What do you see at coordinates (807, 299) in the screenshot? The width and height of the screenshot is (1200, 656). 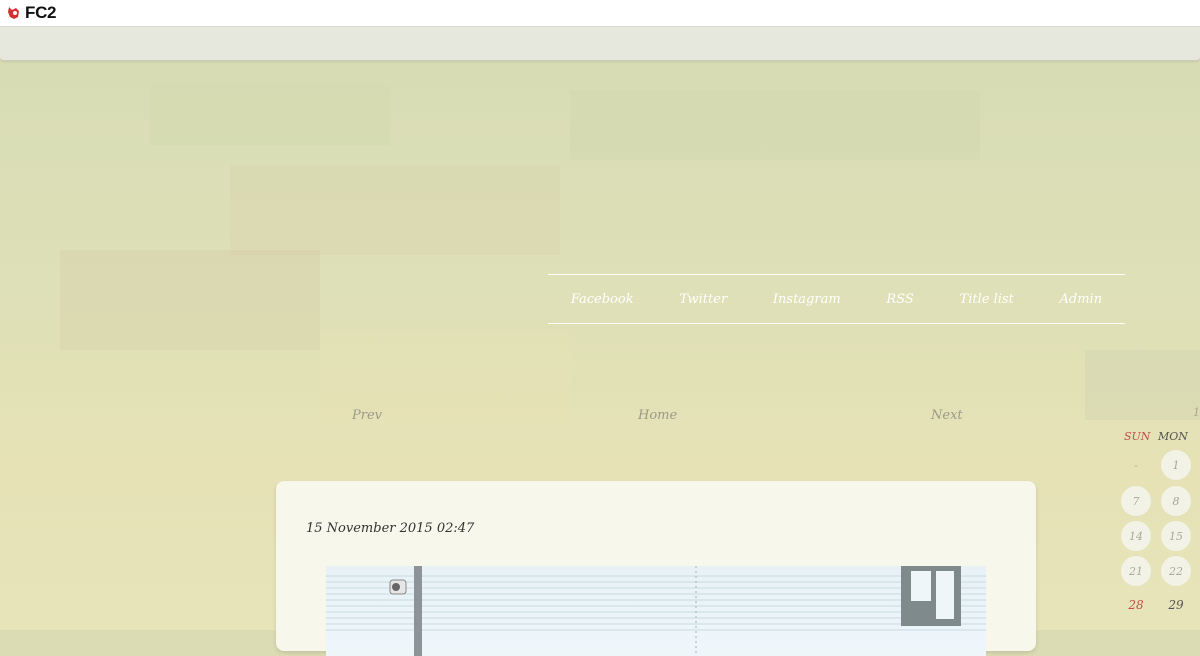 I see `nav-instagram: Instagram` at bounding box center [807, 299].